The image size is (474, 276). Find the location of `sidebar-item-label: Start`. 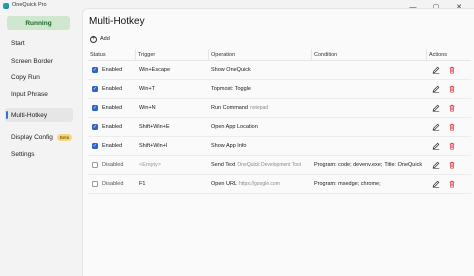

sidebar-item-label: Start is located at coordinates (18, 43).